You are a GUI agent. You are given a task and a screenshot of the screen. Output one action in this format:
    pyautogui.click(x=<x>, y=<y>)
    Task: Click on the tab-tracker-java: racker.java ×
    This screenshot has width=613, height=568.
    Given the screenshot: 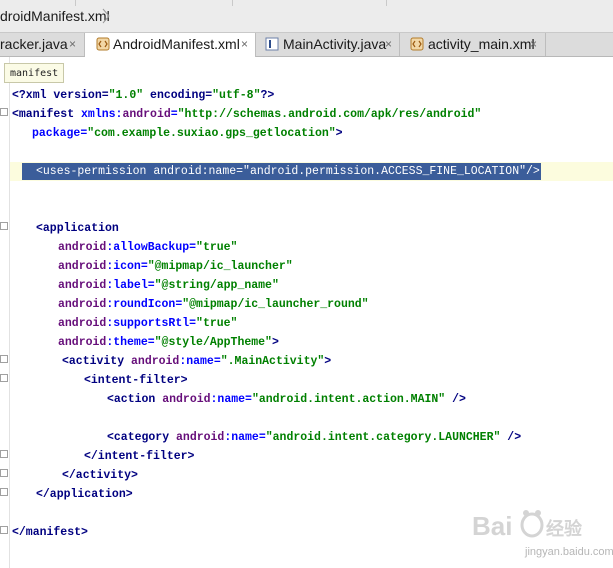 What is the action you would take?
    pyautogui.click(x=42, y=44)
    